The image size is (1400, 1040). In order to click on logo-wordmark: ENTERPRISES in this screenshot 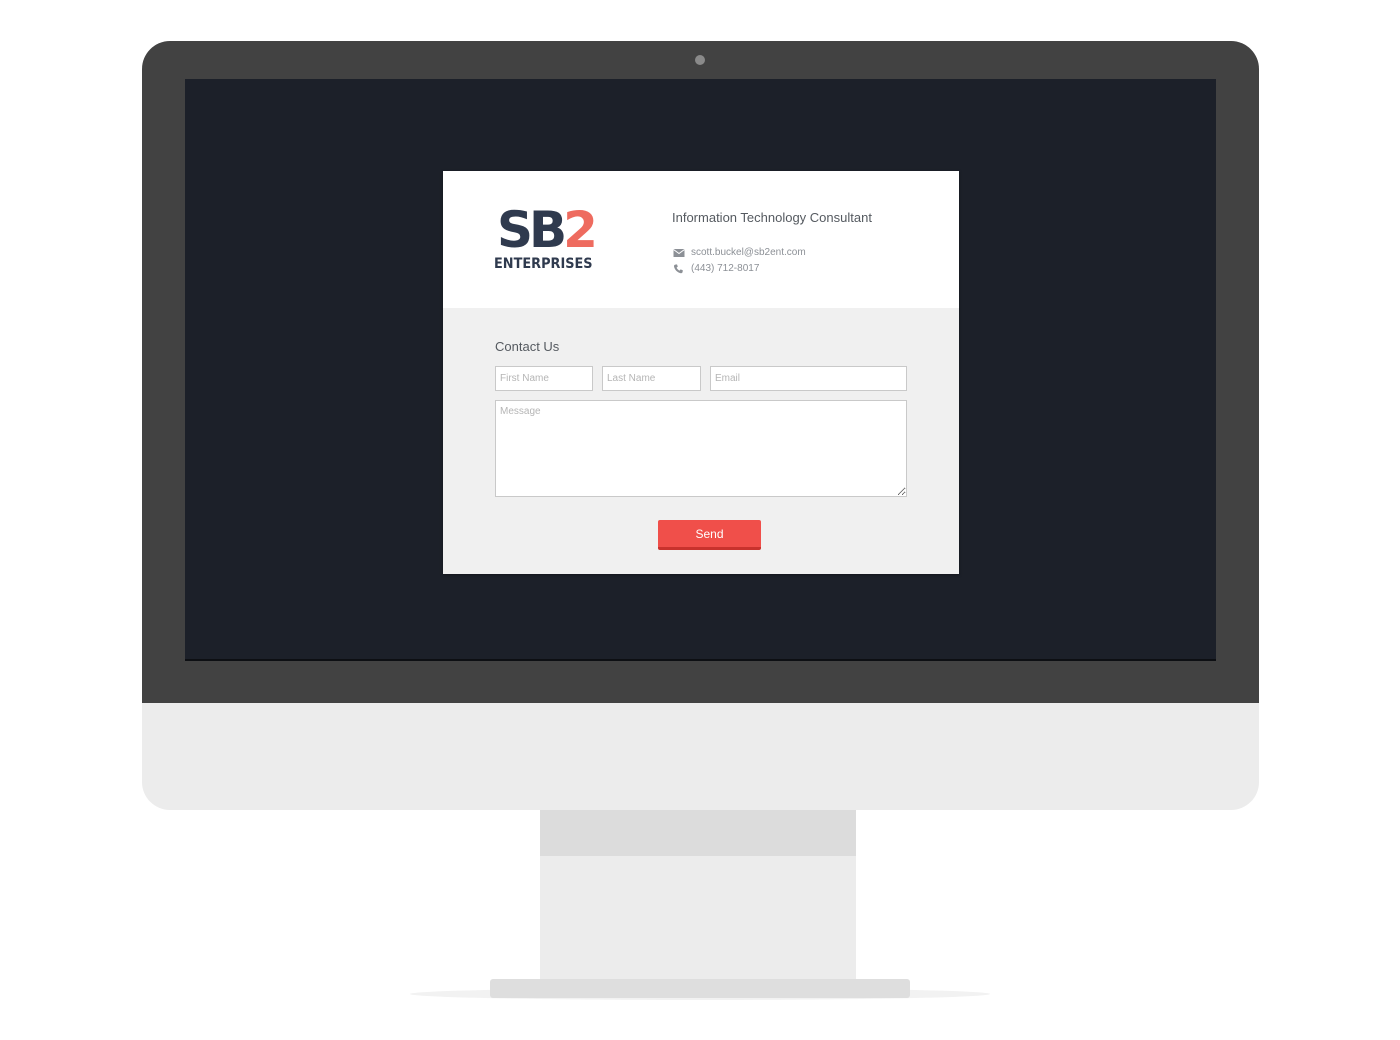, I will do `click(543, 264)`.